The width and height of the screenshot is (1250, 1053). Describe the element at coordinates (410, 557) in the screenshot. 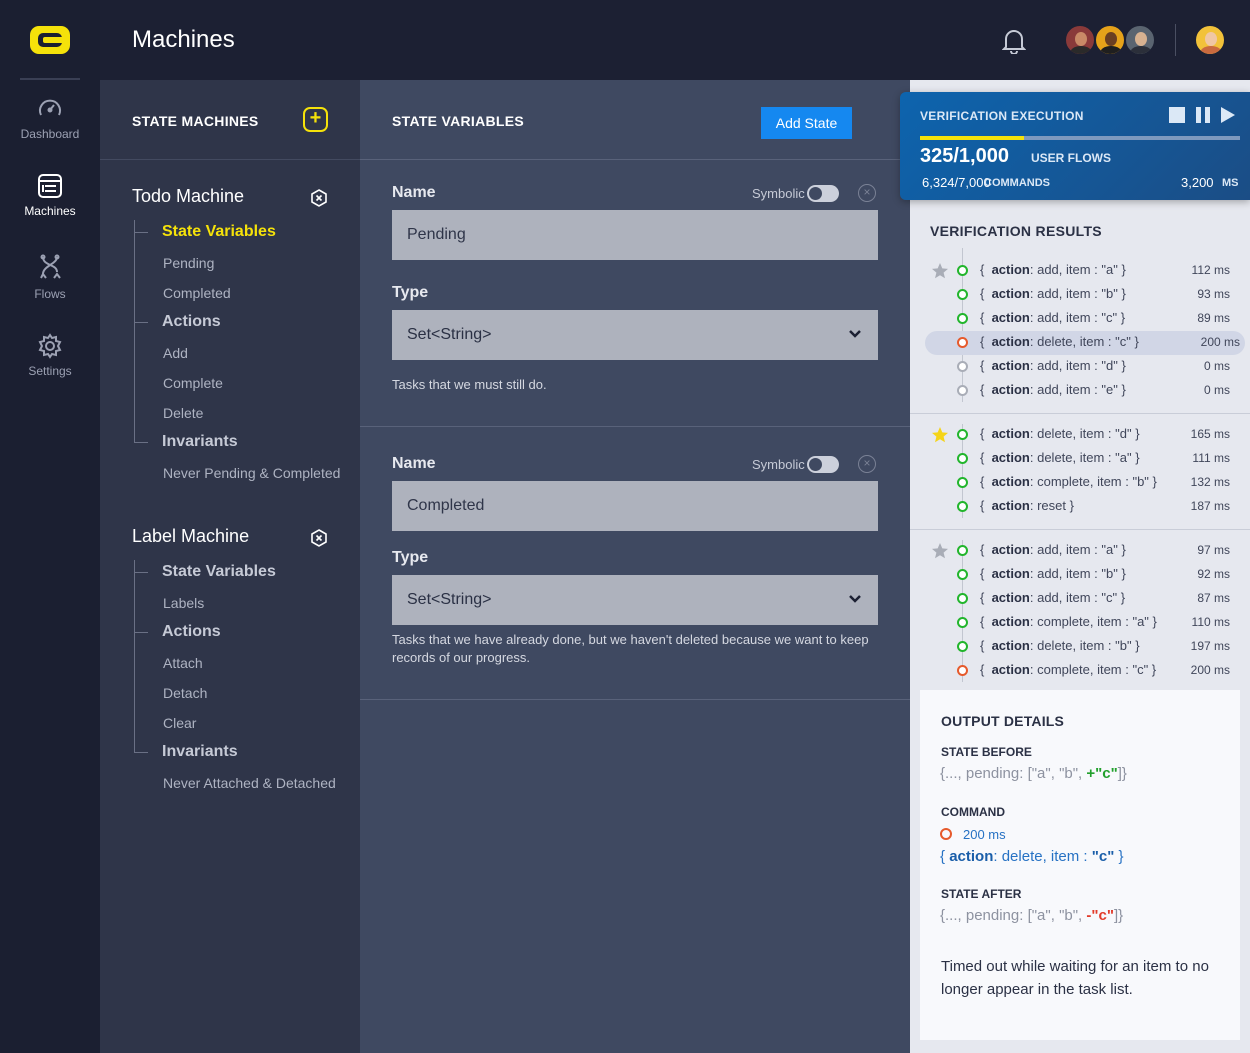

I see `type-label: Type` at that location.